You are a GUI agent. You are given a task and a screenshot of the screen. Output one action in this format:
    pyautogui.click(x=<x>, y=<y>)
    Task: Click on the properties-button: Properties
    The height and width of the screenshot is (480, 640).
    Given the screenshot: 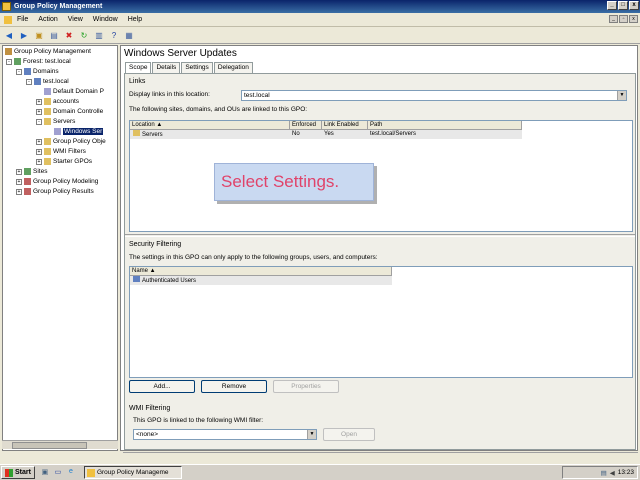 What is the action you would take?
    pyautogui.click(x=306, y=386)
    